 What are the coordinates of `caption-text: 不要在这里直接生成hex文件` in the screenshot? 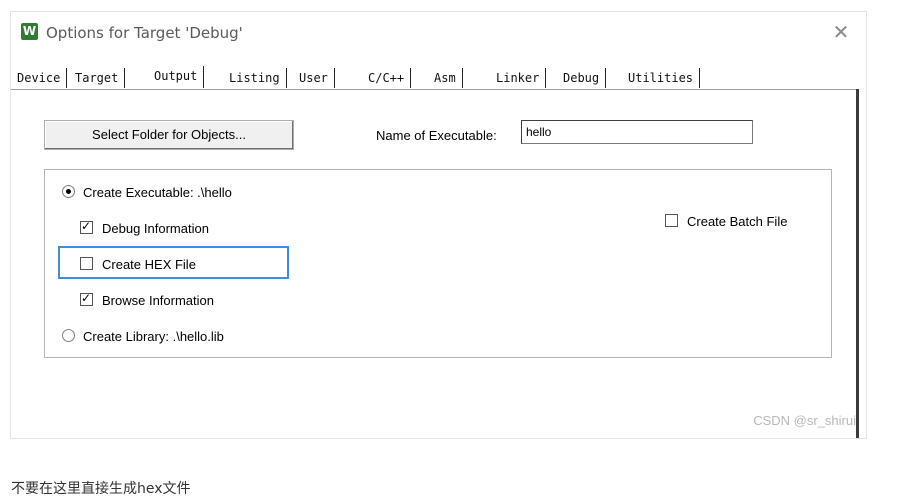 It's located at (101, 489).